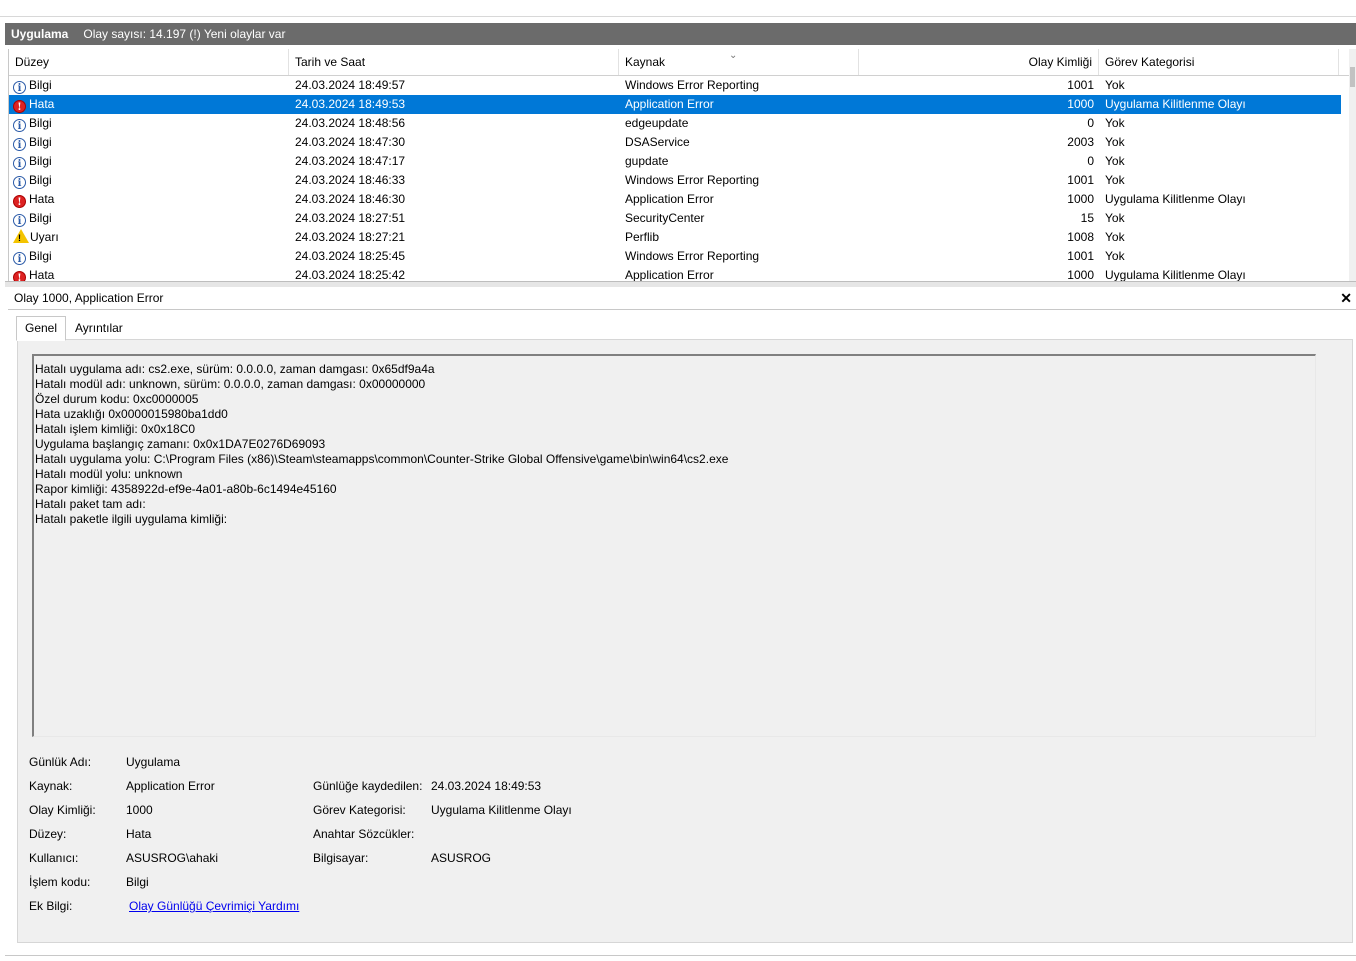  I want to click on cell-event-id: 1000, so click(1080, 274).